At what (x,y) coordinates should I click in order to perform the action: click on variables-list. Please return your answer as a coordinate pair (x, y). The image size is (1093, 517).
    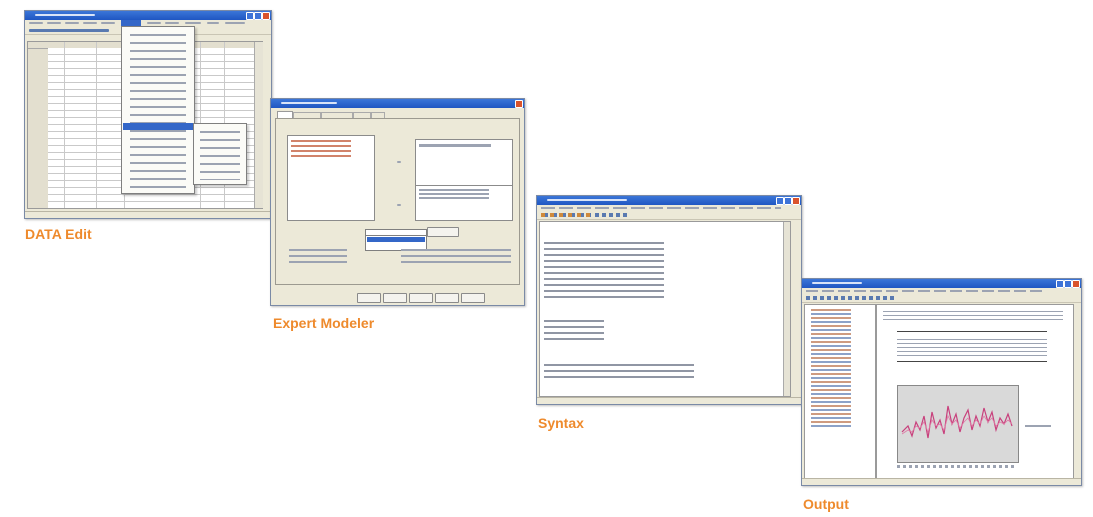
    Looking at the image, I should click on (331, 178).